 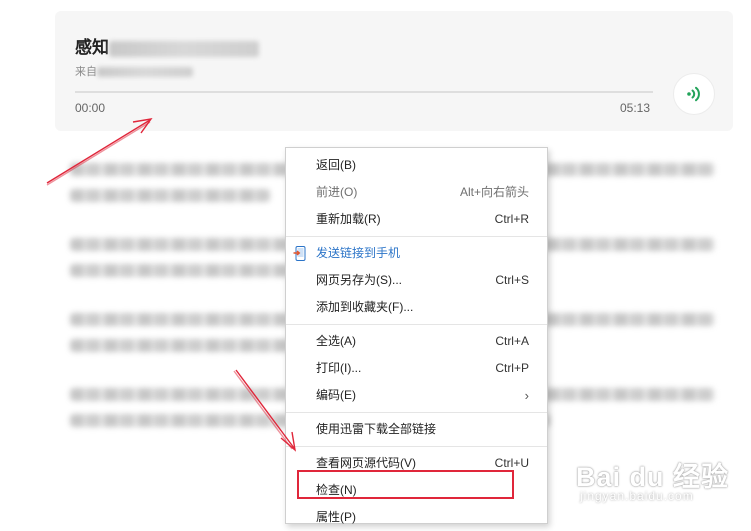 What do you see at coordinates (348, 219) in the screenshot?
I see `menu-item-label: 重新加载(R)` at bounding box center [348, 219].